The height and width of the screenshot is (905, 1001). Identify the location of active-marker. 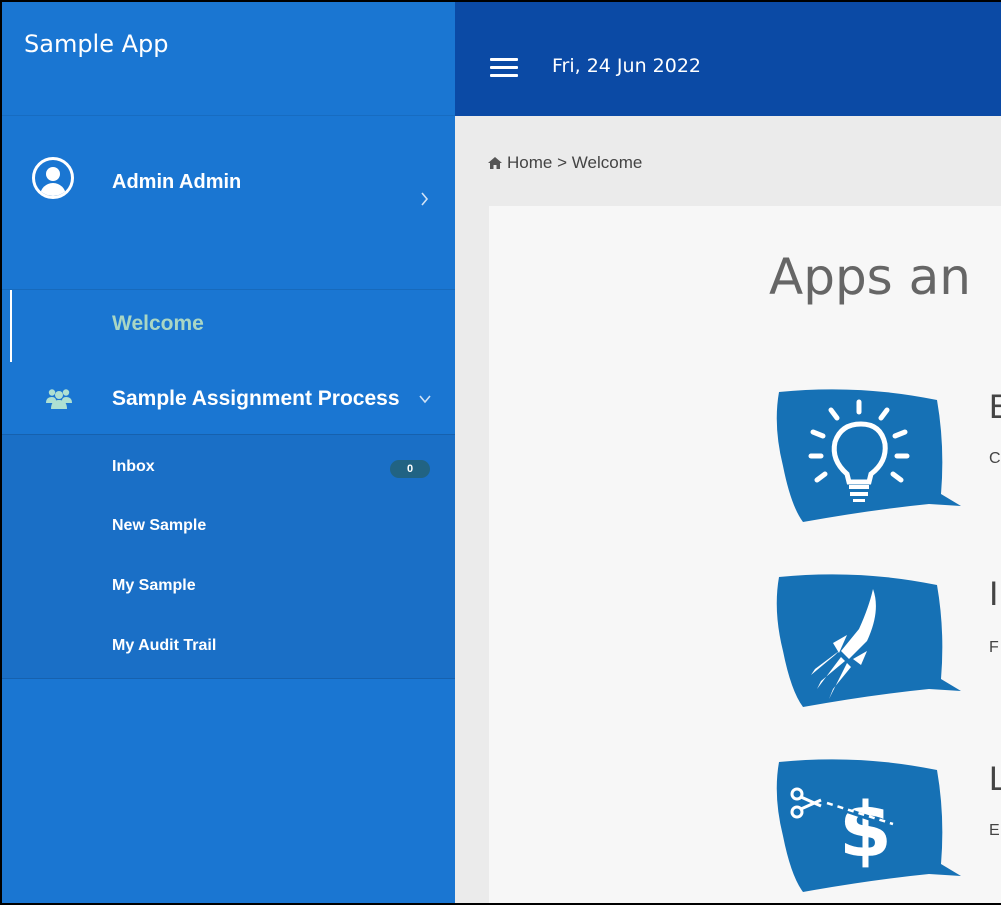
(11, 326).